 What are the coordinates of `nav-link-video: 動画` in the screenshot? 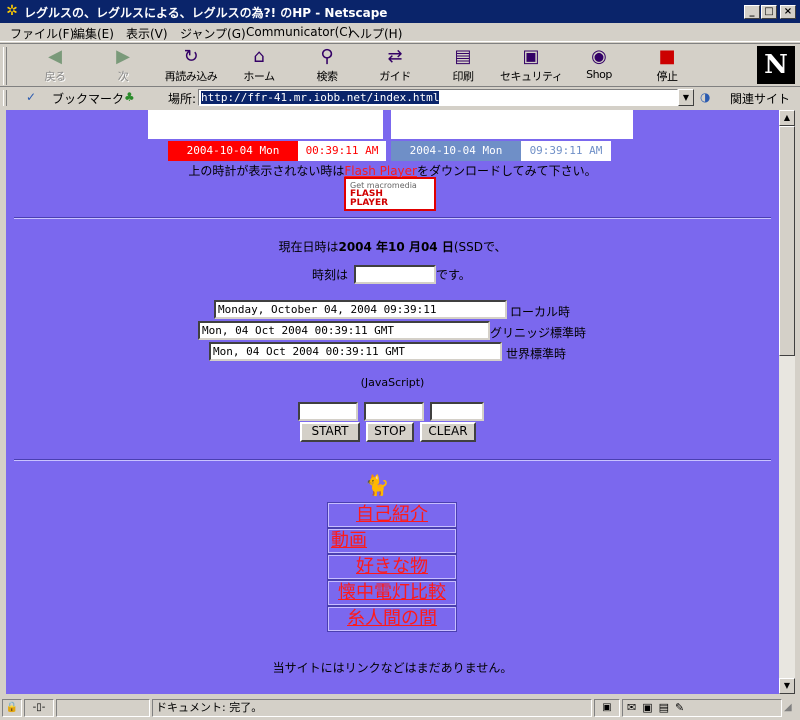 It's located at (392, 541).